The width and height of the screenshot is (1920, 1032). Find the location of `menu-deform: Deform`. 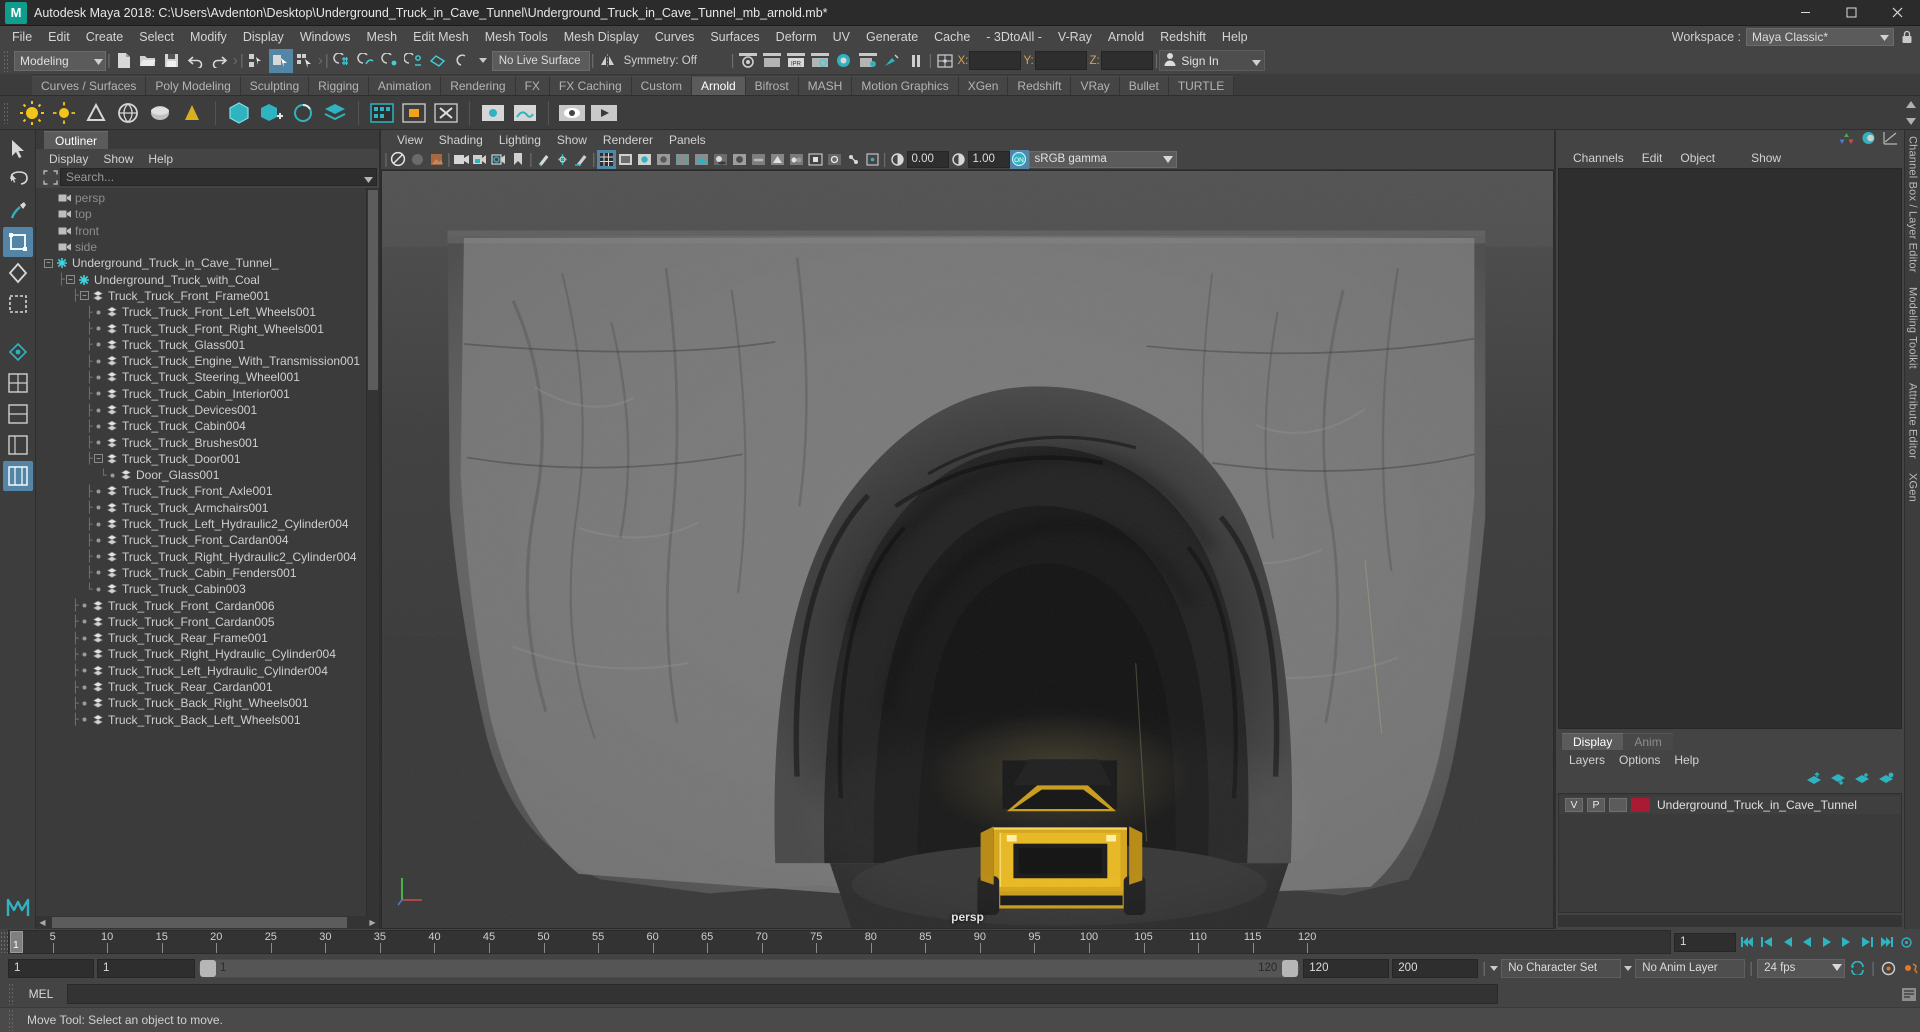

menu-deform: Deform is located at coordinates (796, 37).